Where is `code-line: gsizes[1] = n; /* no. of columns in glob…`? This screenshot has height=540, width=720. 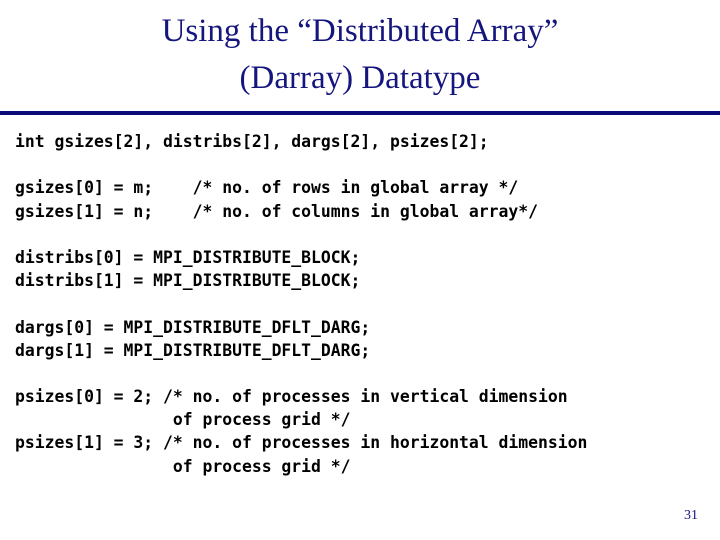
code-line: gsizes[1] = n; /* no. of columns in glob… is located at coordinates (277, 211).